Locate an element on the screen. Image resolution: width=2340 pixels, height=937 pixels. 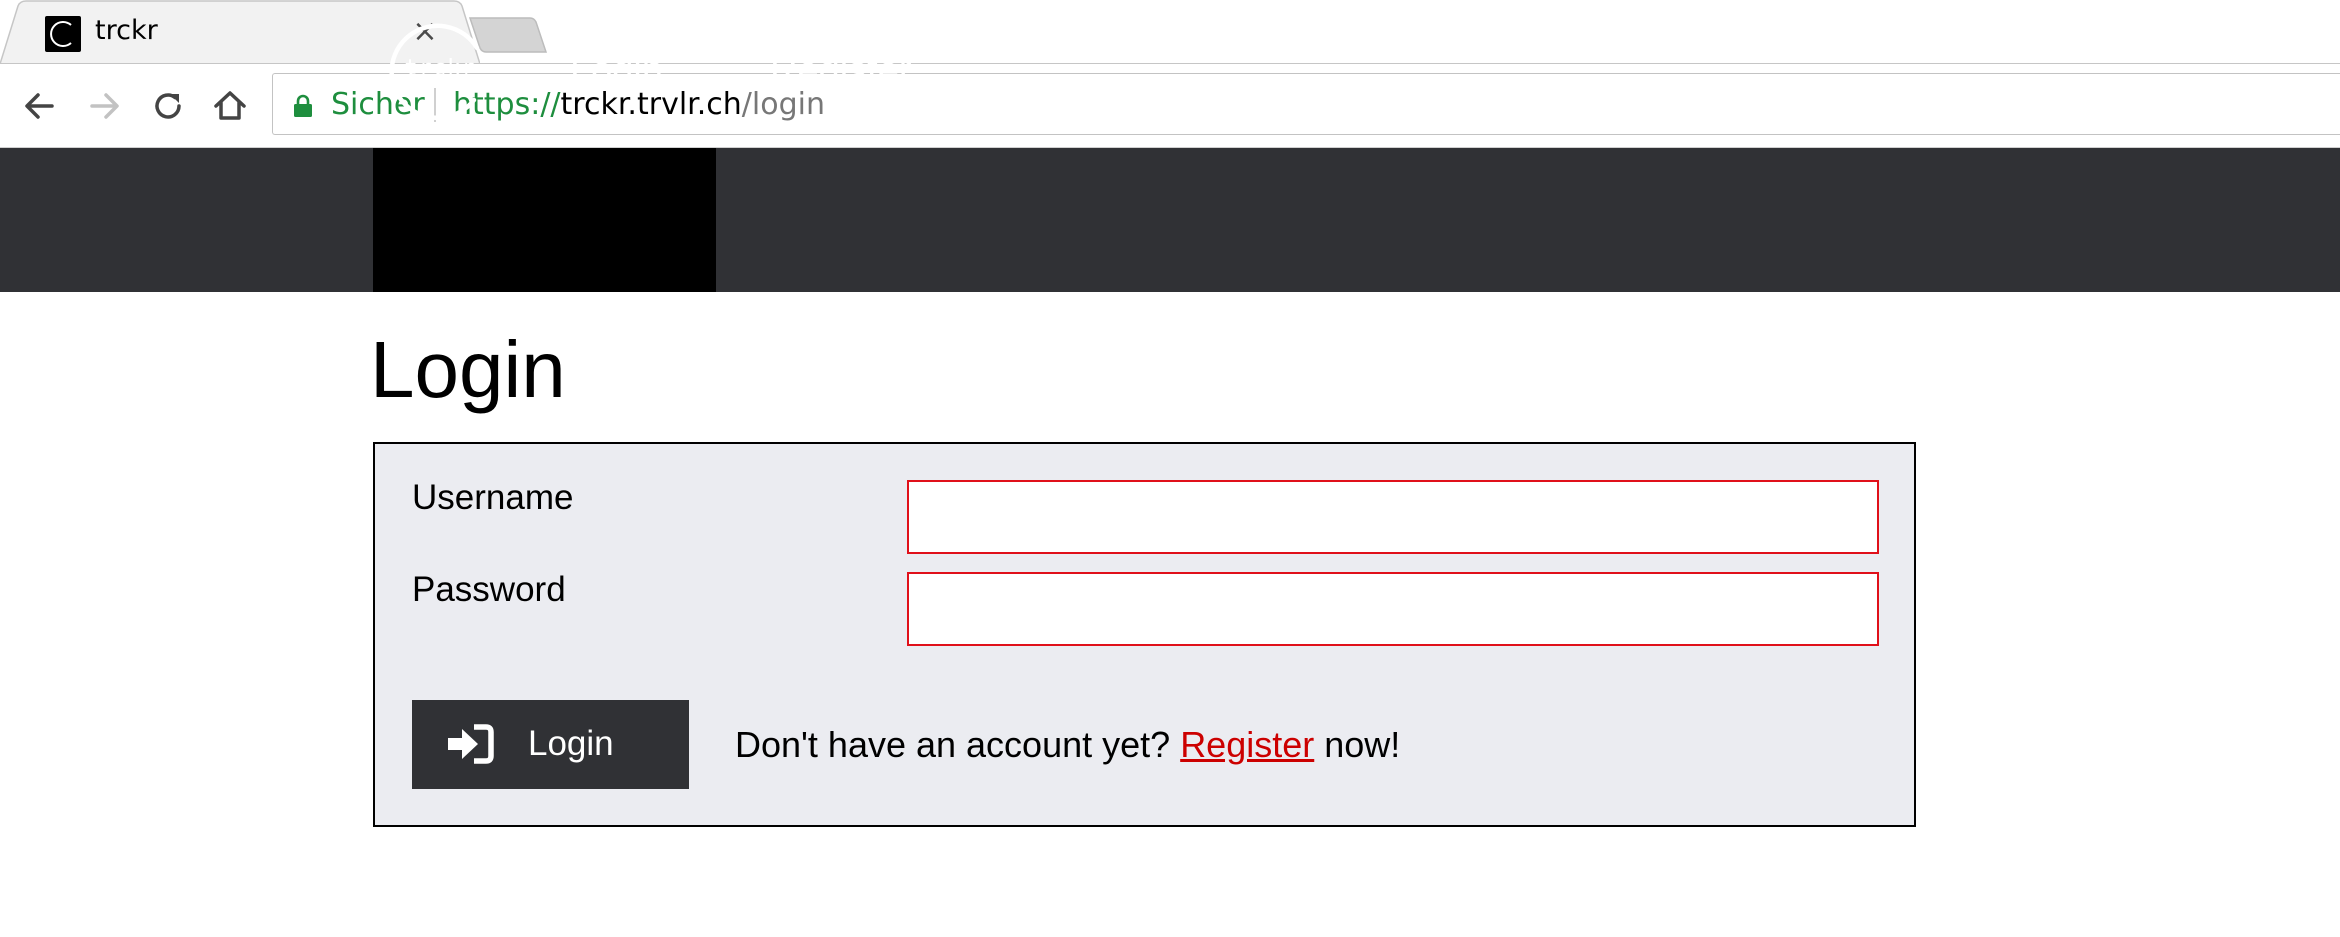
arrow-right-icon is located at coordinates (104, 106).